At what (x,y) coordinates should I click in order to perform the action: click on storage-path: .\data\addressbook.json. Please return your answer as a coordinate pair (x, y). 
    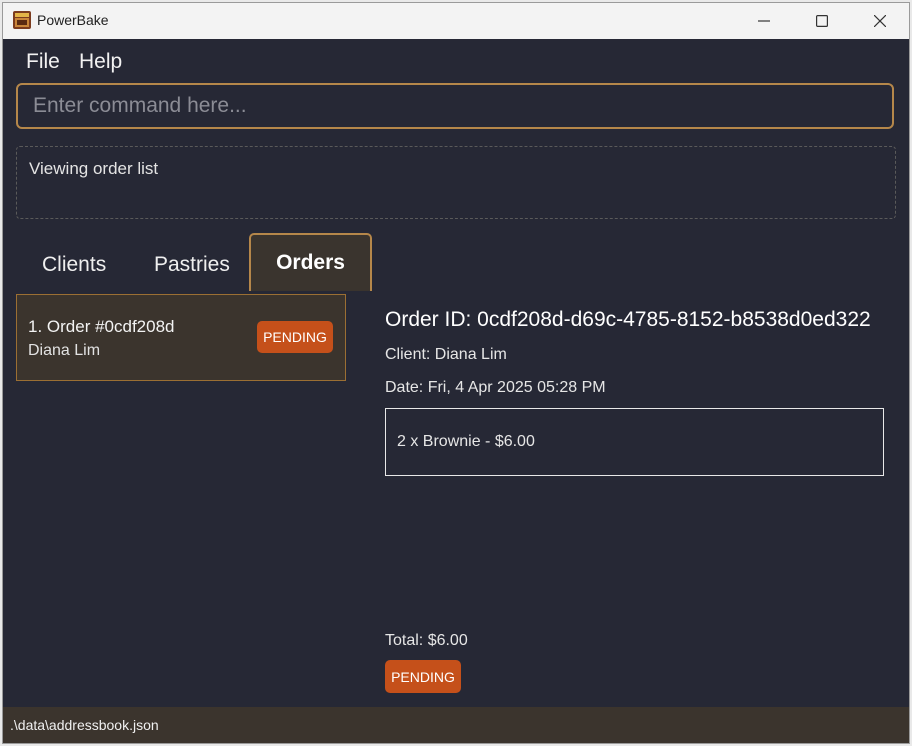
    Looking at the image, I should click on (84, 725).